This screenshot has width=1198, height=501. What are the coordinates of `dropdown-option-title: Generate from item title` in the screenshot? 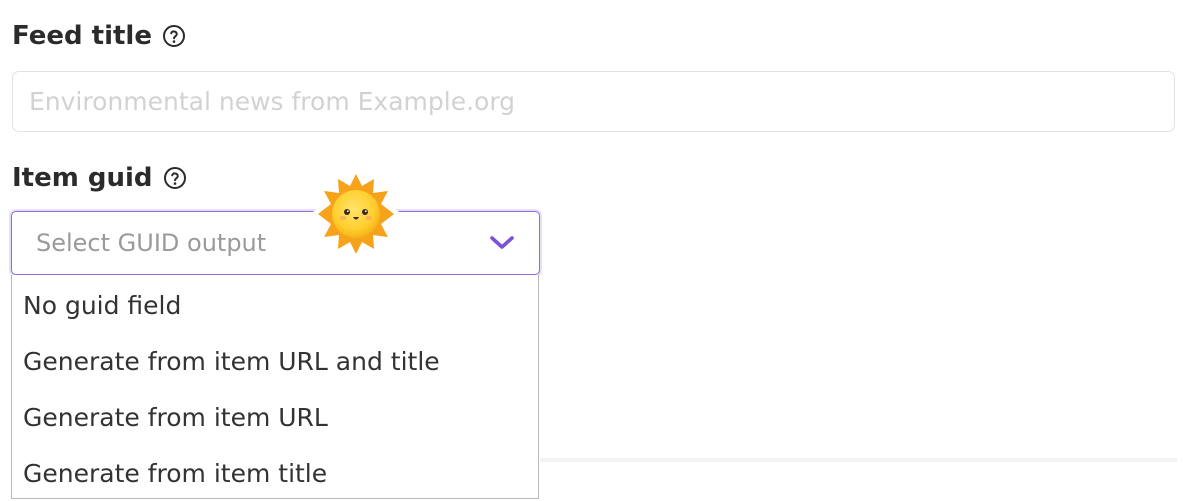 It's located at (275, 473).